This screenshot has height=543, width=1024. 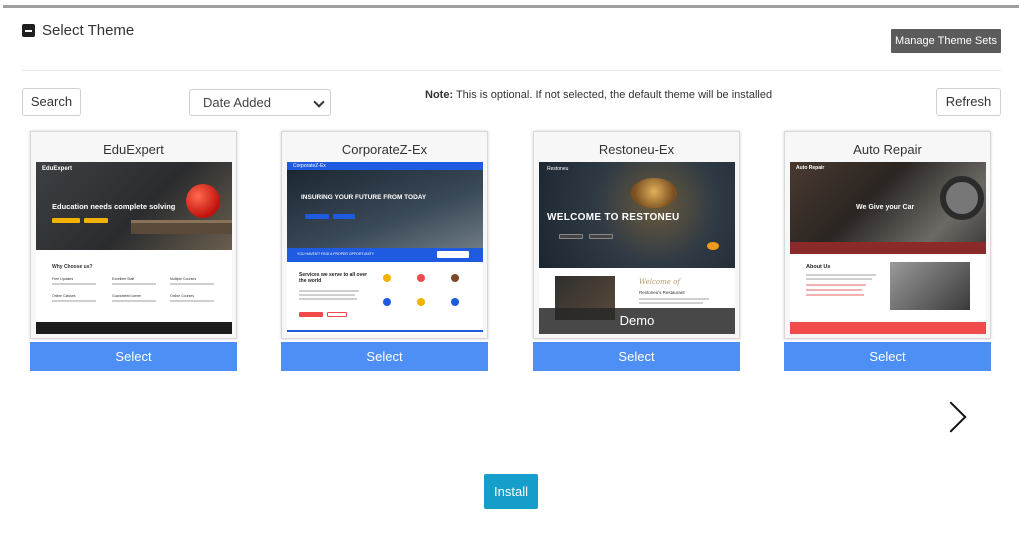 I want to click on preview-section-heading: Services we serve to all over the world, so click(x=333, y=278).